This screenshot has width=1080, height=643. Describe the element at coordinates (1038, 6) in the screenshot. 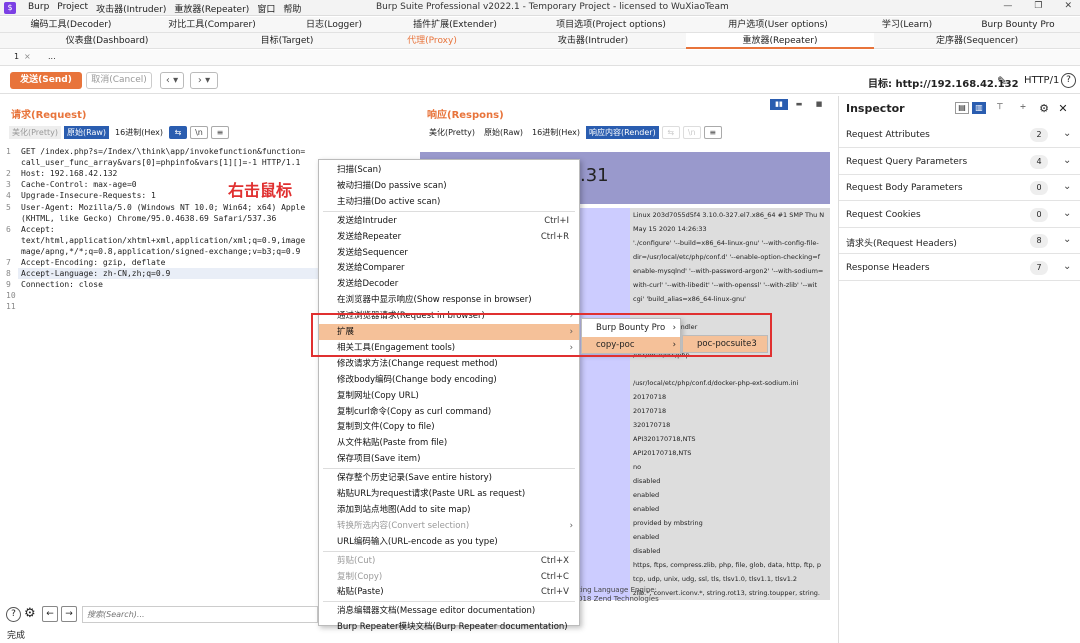

I see `restore-icon: ❐` at that location.